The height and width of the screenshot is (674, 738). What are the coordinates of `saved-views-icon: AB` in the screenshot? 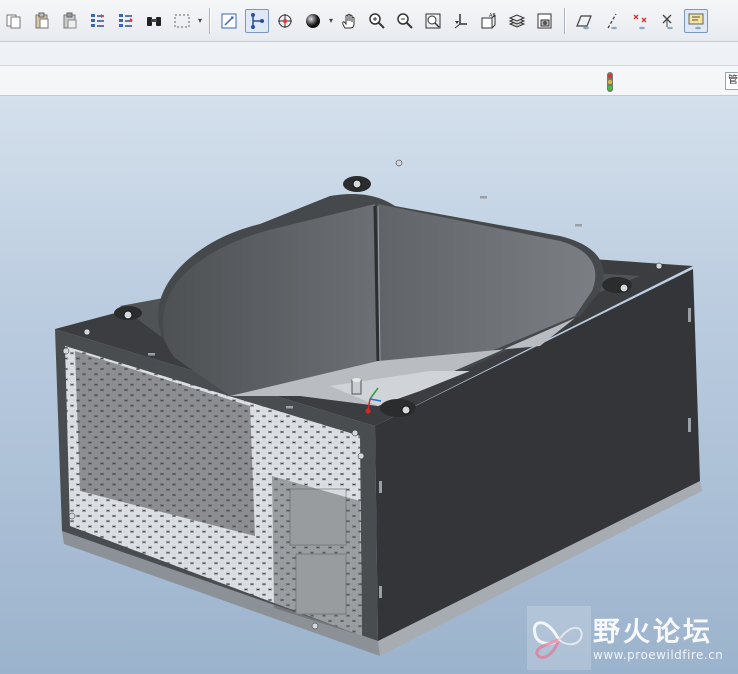 It's located at (489, 21).